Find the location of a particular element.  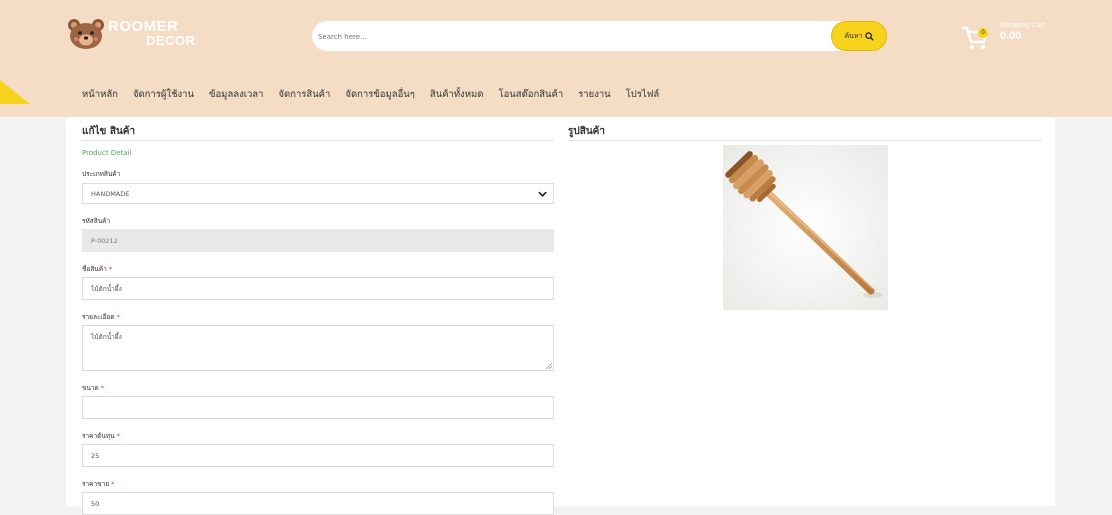

nav-item-users: จัดการผู้ใช้งาน is located at coordinates (163, 94).